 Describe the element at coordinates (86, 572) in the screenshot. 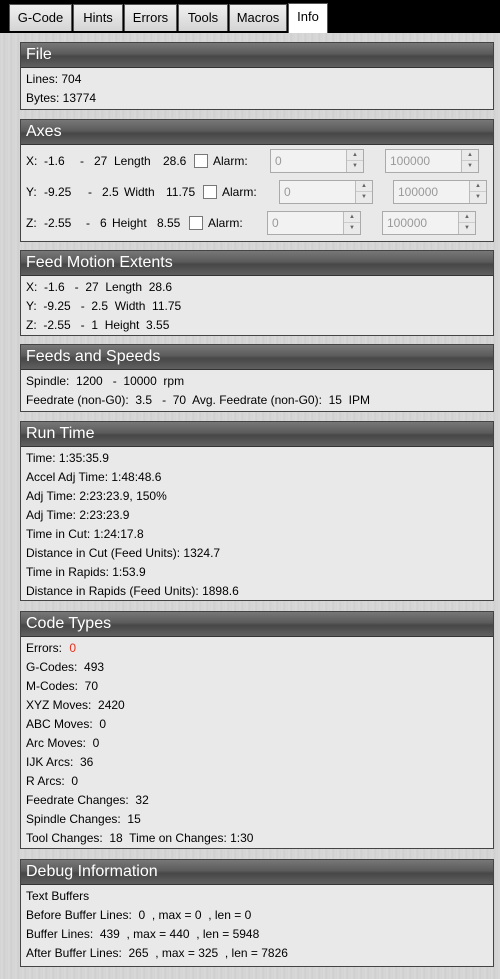

I see `run-time-item: Time in Rapids: 1:53.9` at that location.